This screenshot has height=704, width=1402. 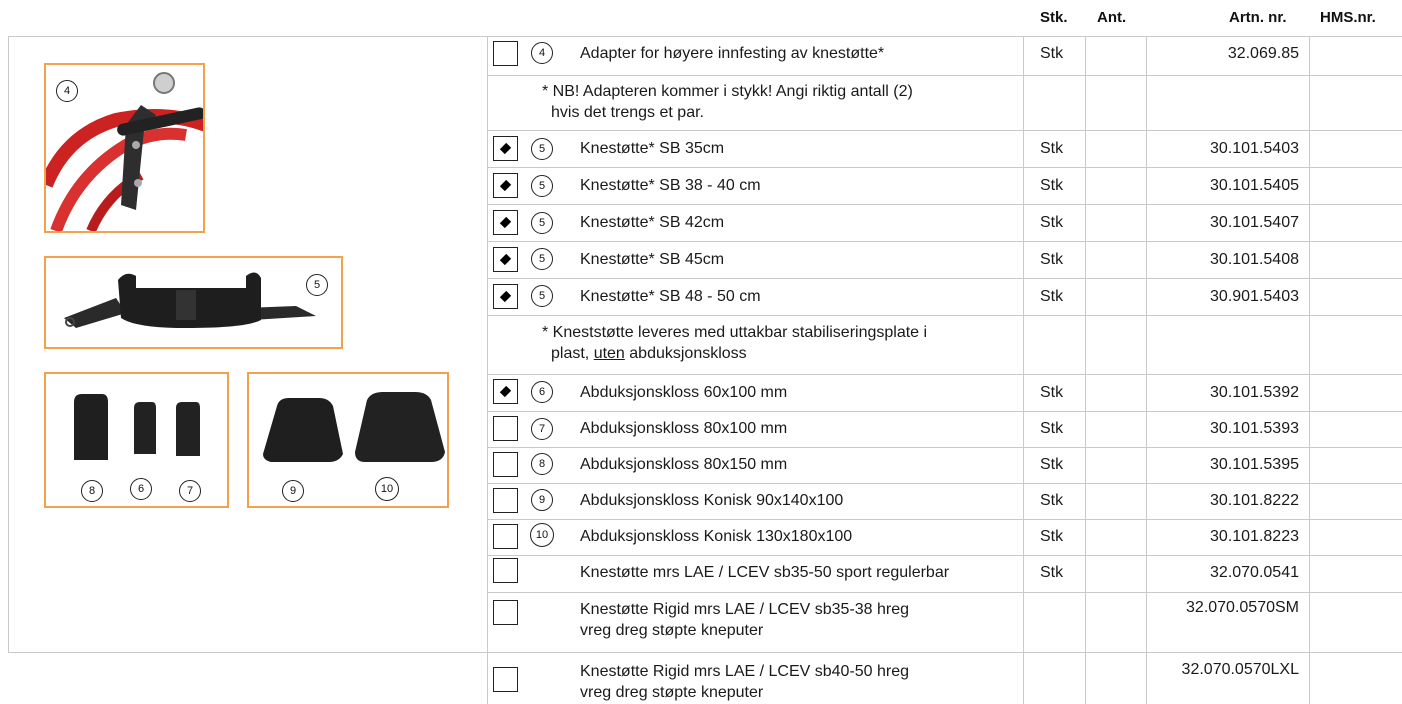 I want to click on note-underlined-text: uten, so click(x=609, y=353).